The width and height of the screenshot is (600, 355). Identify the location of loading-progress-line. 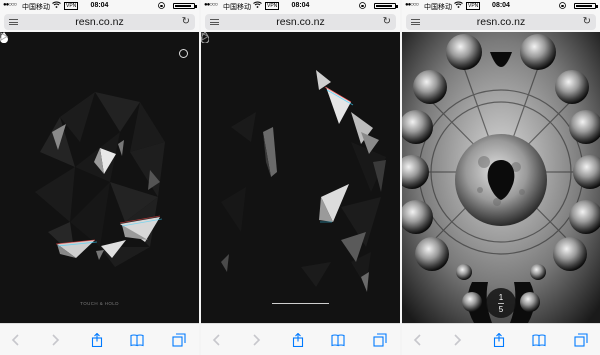
(300, 303).